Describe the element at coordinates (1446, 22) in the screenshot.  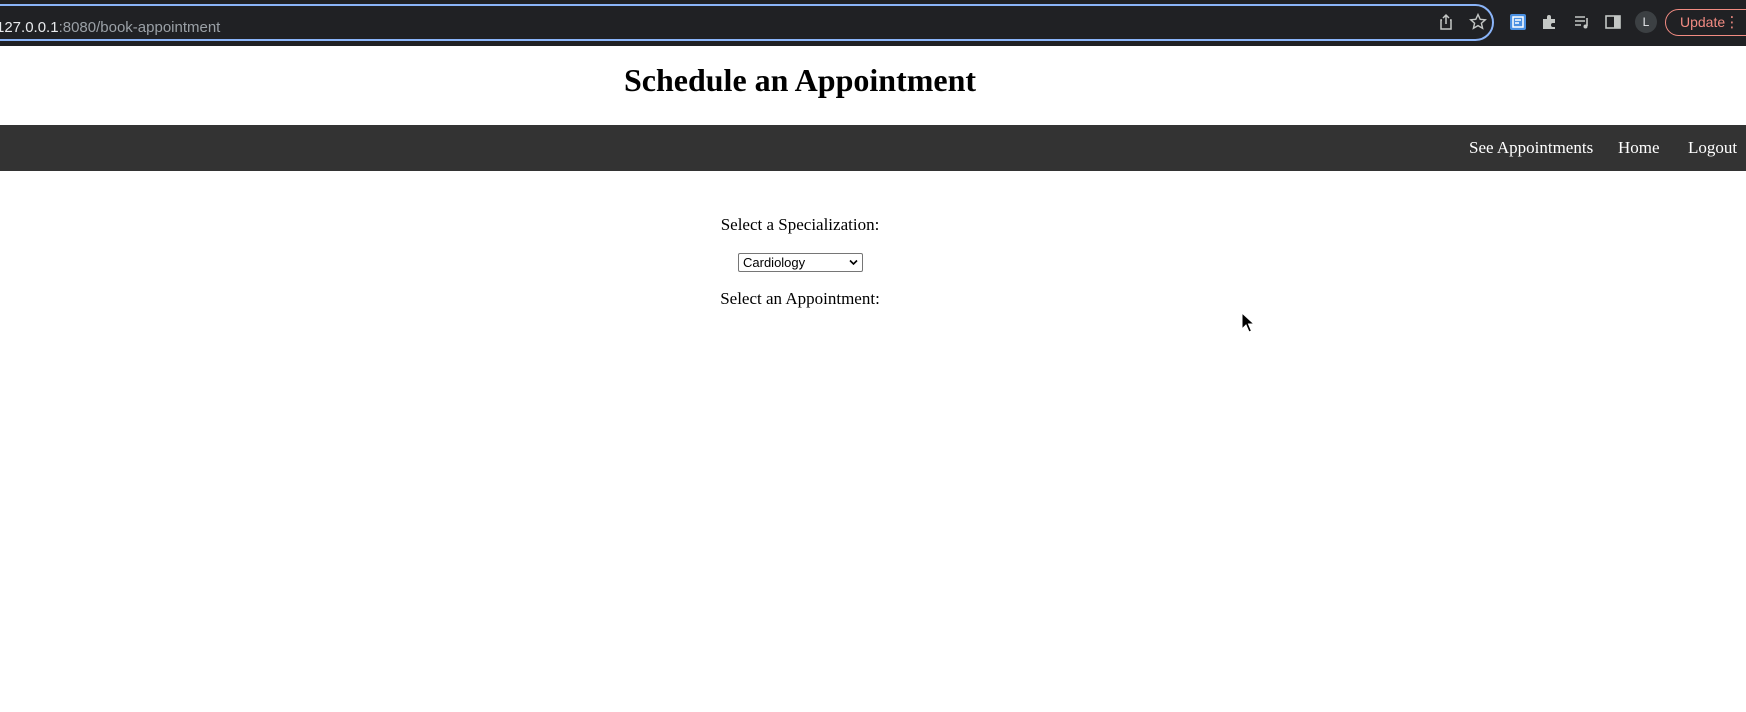
I see `share-icon` at that location.